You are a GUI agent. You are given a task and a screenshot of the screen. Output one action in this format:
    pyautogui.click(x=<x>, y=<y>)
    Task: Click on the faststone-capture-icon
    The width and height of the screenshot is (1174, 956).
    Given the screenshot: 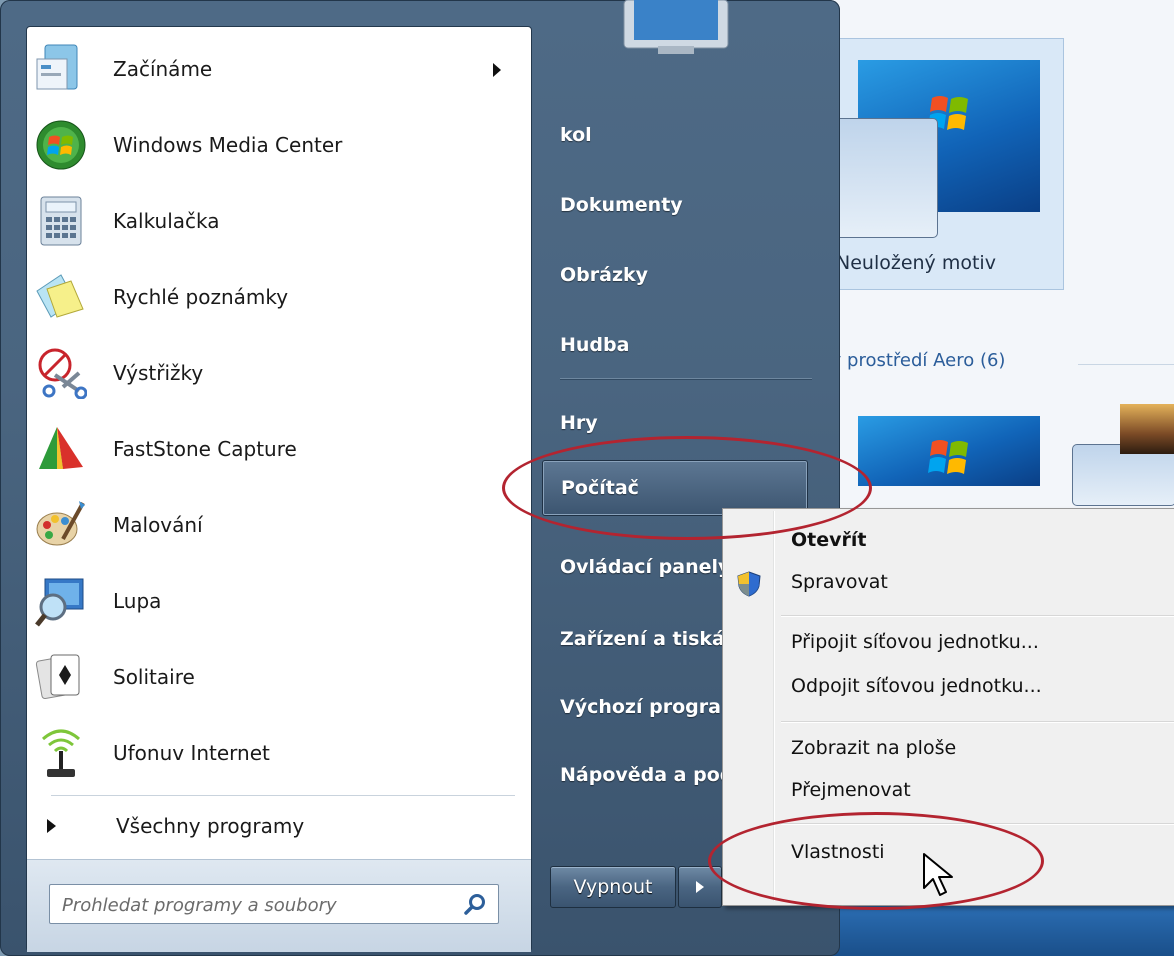 What is the action you would take?
    pyautogui.click(x=61, y=448)
    